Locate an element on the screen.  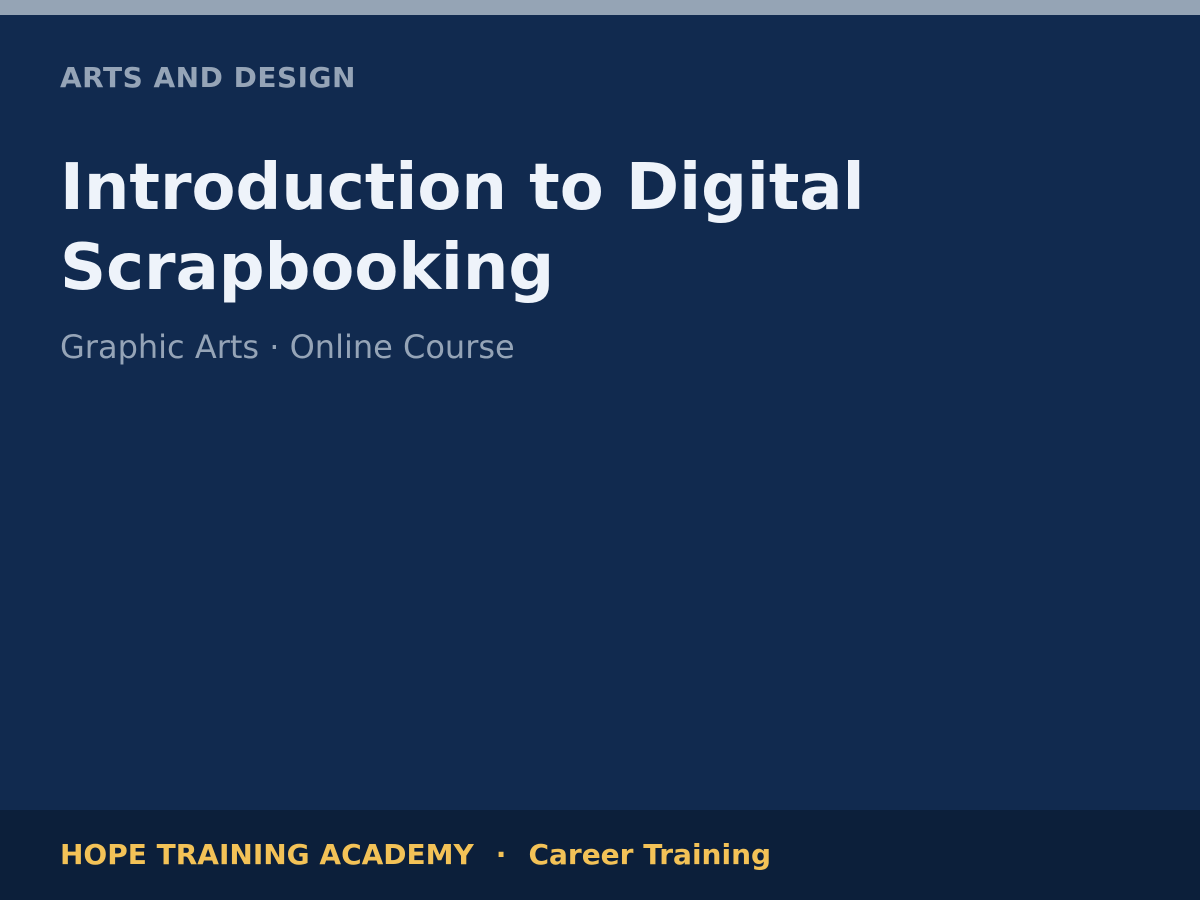
organization-name: HOPE TRAINING ACADEMY is located at coordinates (267, 854).